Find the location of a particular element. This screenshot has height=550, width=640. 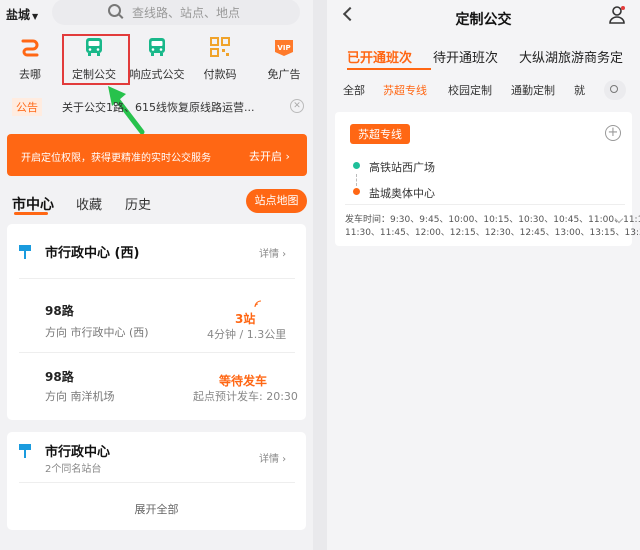

tab-opened: 已开通班次 is located at coordinates (379, 56).